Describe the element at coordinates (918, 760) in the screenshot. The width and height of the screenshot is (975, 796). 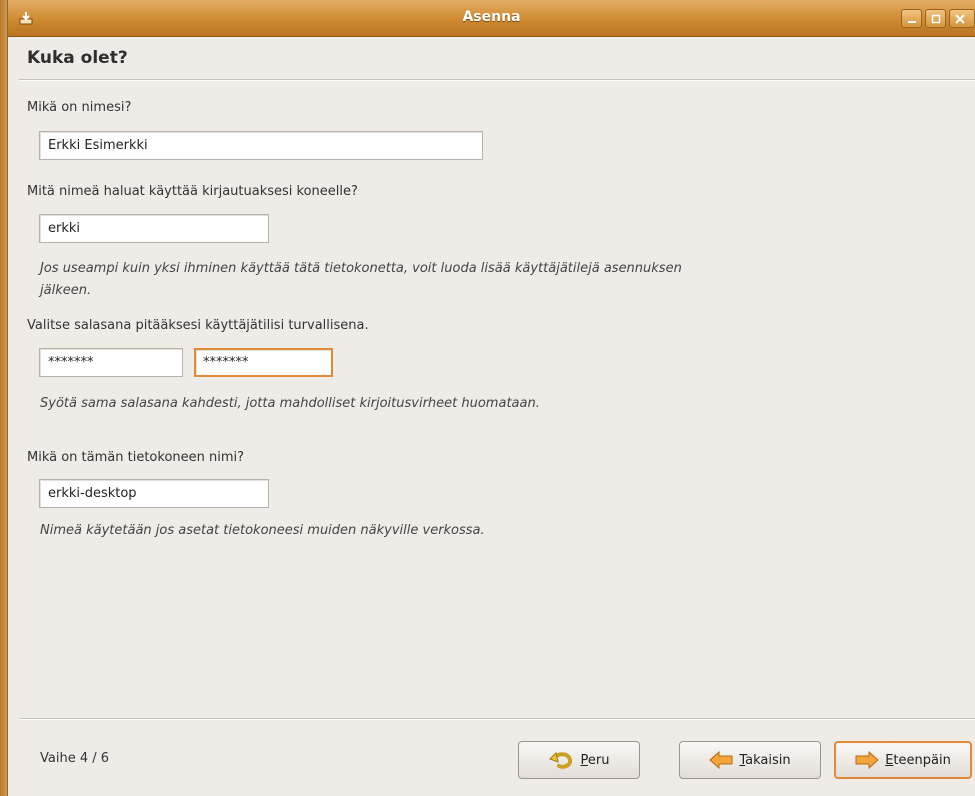
I see `forward-button-label: Eteenpäin` at that location.